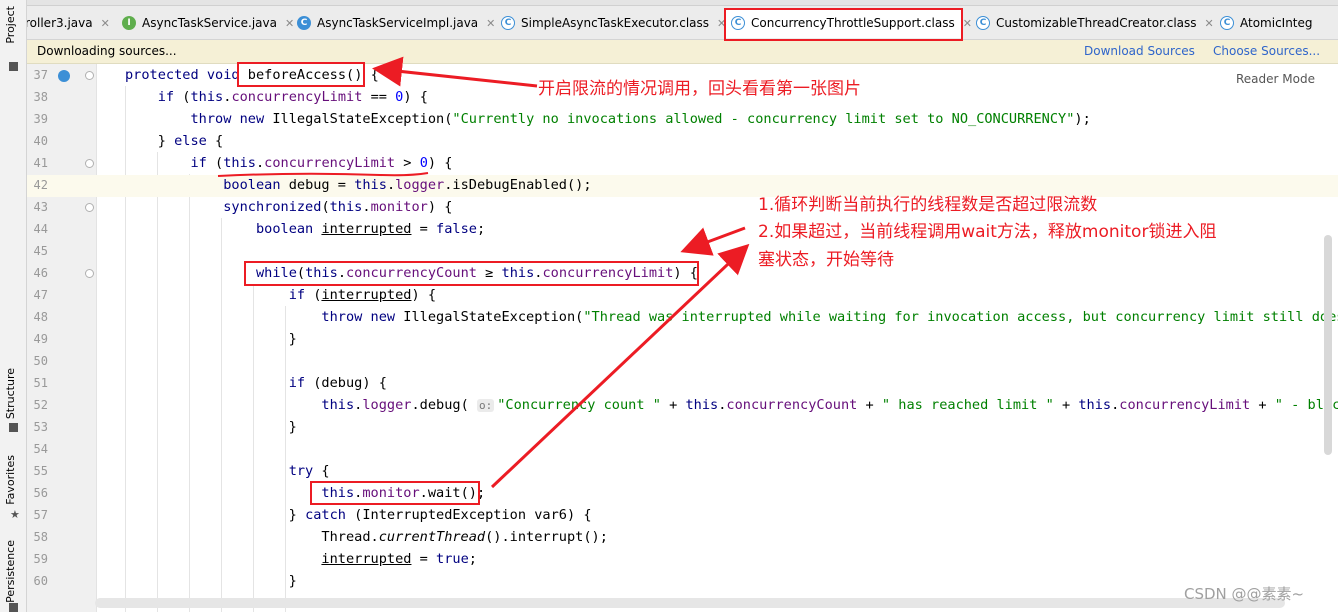 The height and width of the screenshot is (612, 1338). What do you see at coordinates (987, 232) in the screenshot?
I see `annotation-note-2-line-2: 2.如果超过，当前线程调用wait方法，释放monitor锁进入阻` at bounding box center [987, 232].